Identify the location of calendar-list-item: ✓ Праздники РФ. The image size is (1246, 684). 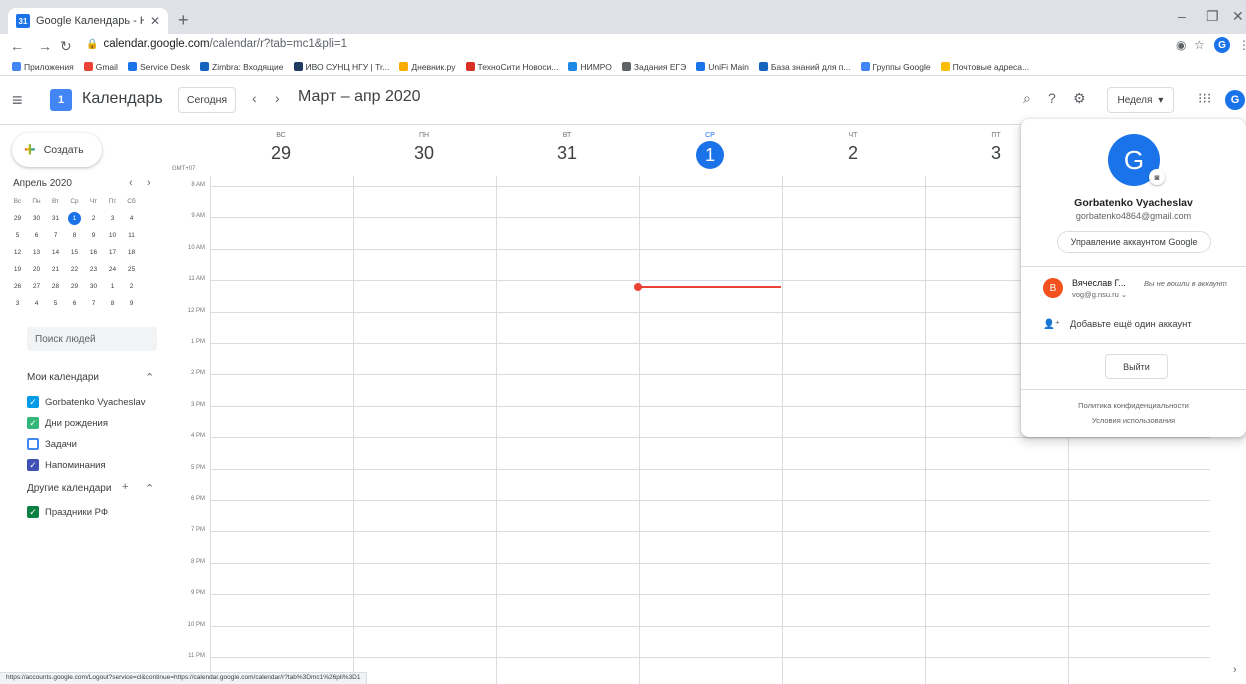
(67, 512).